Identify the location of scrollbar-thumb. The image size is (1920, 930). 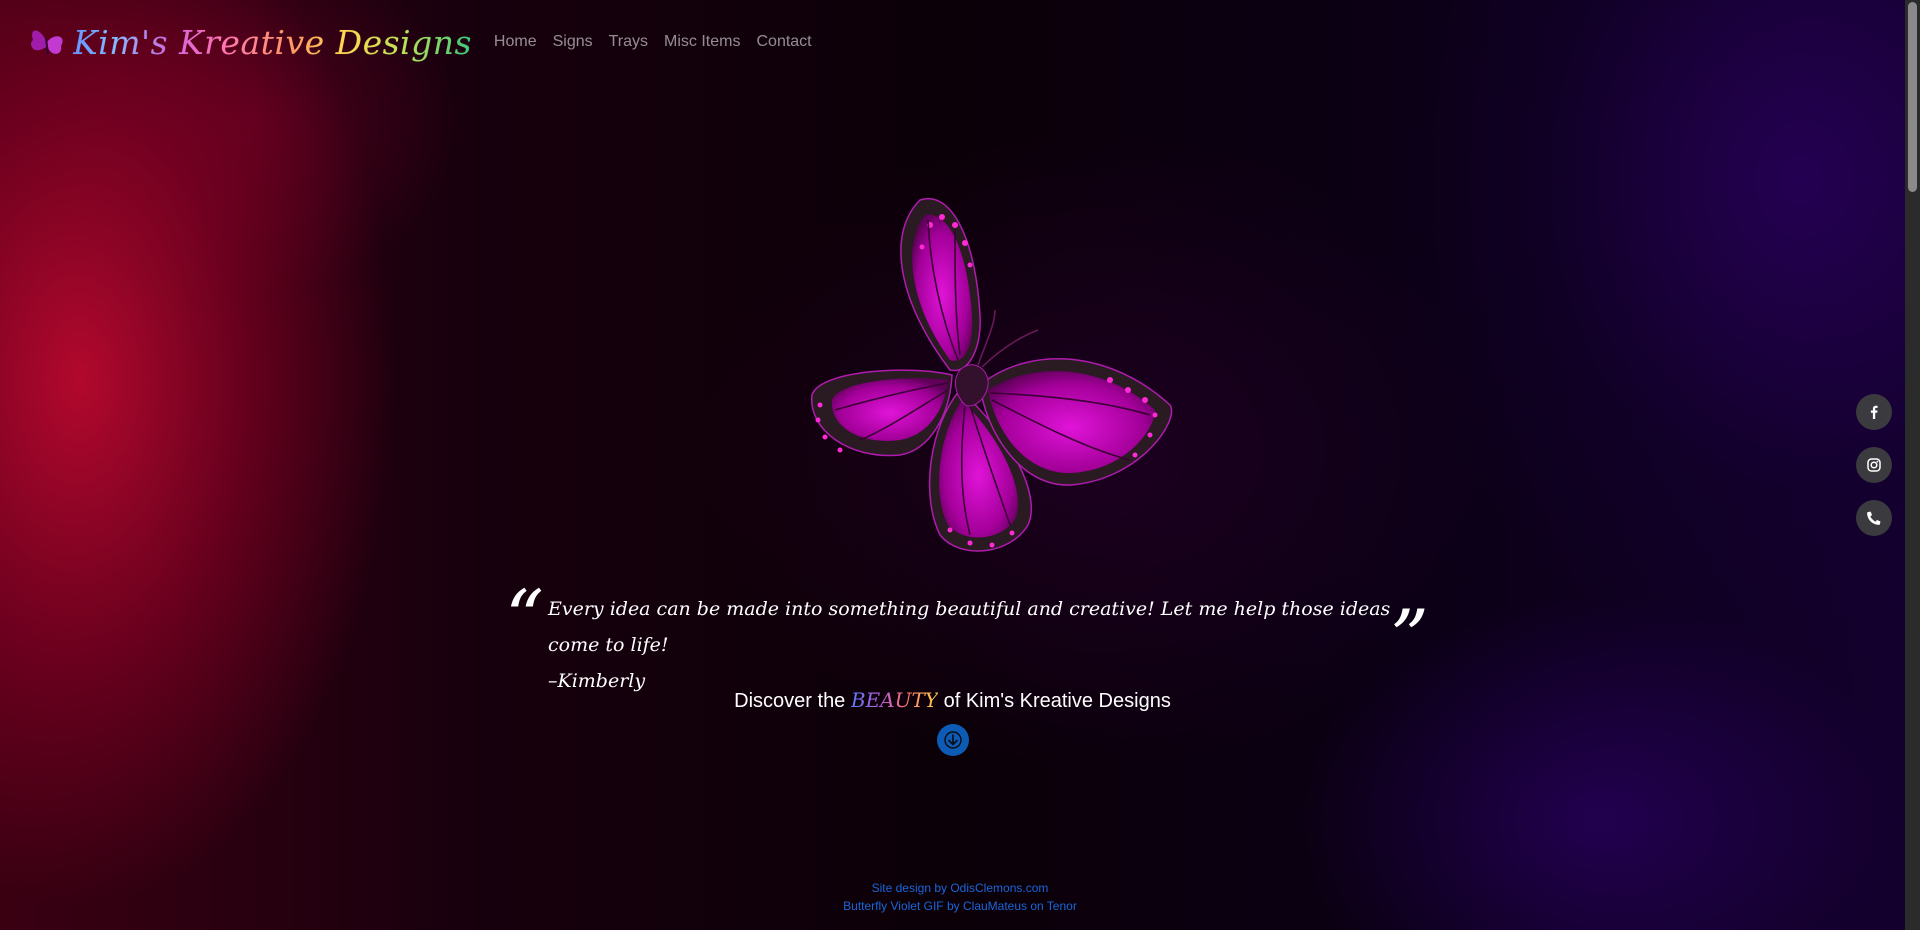
(1912, 97).